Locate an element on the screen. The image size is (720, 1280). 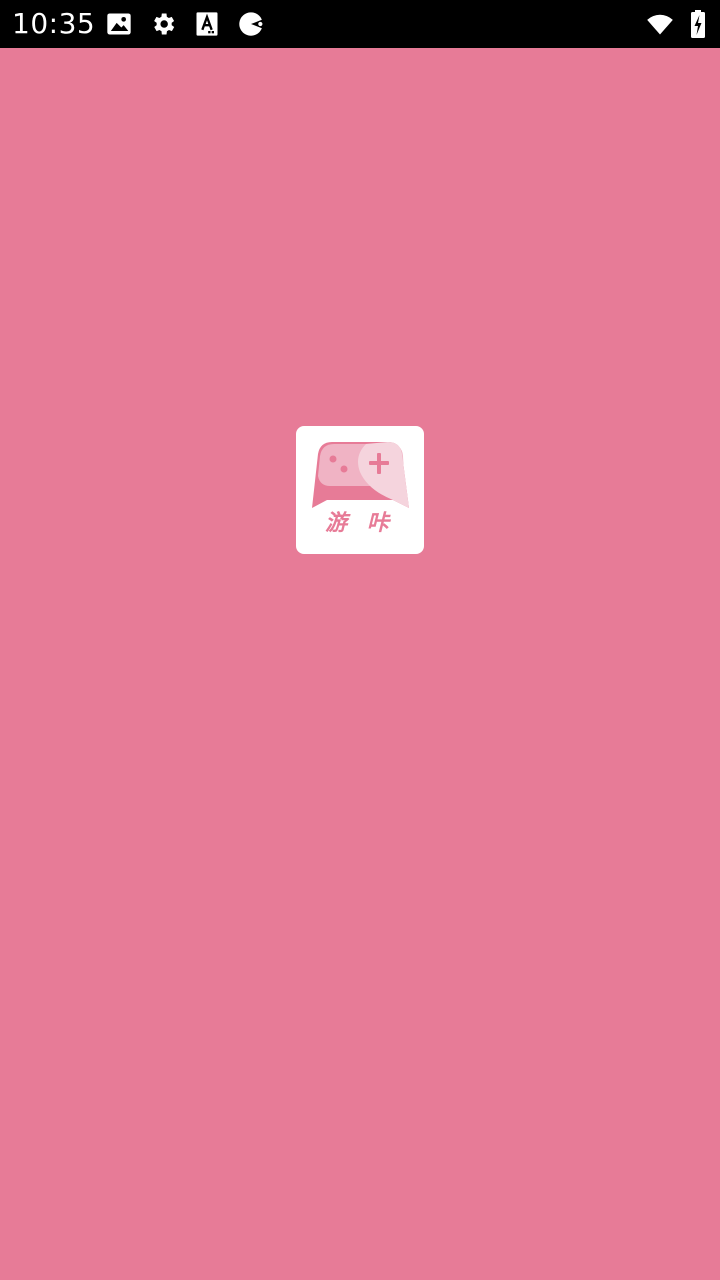
font-a-icon is located at coordinates (207, 24).